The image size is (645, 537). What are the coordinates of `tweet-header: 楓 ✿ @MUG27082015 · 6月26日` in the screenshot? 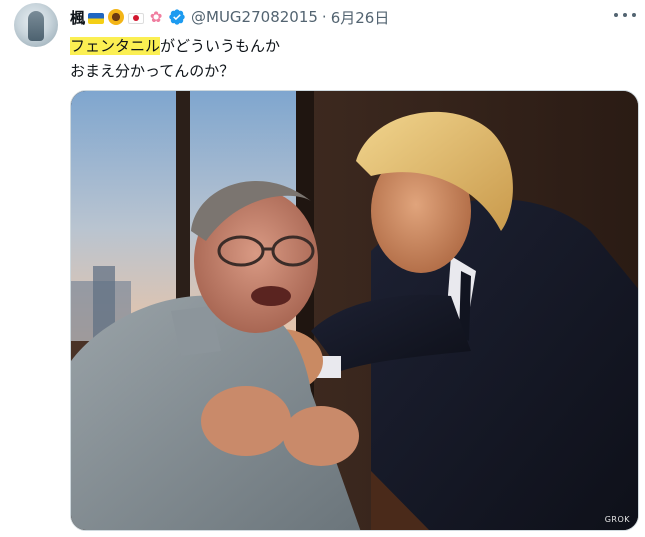 It's located at (229, 17).